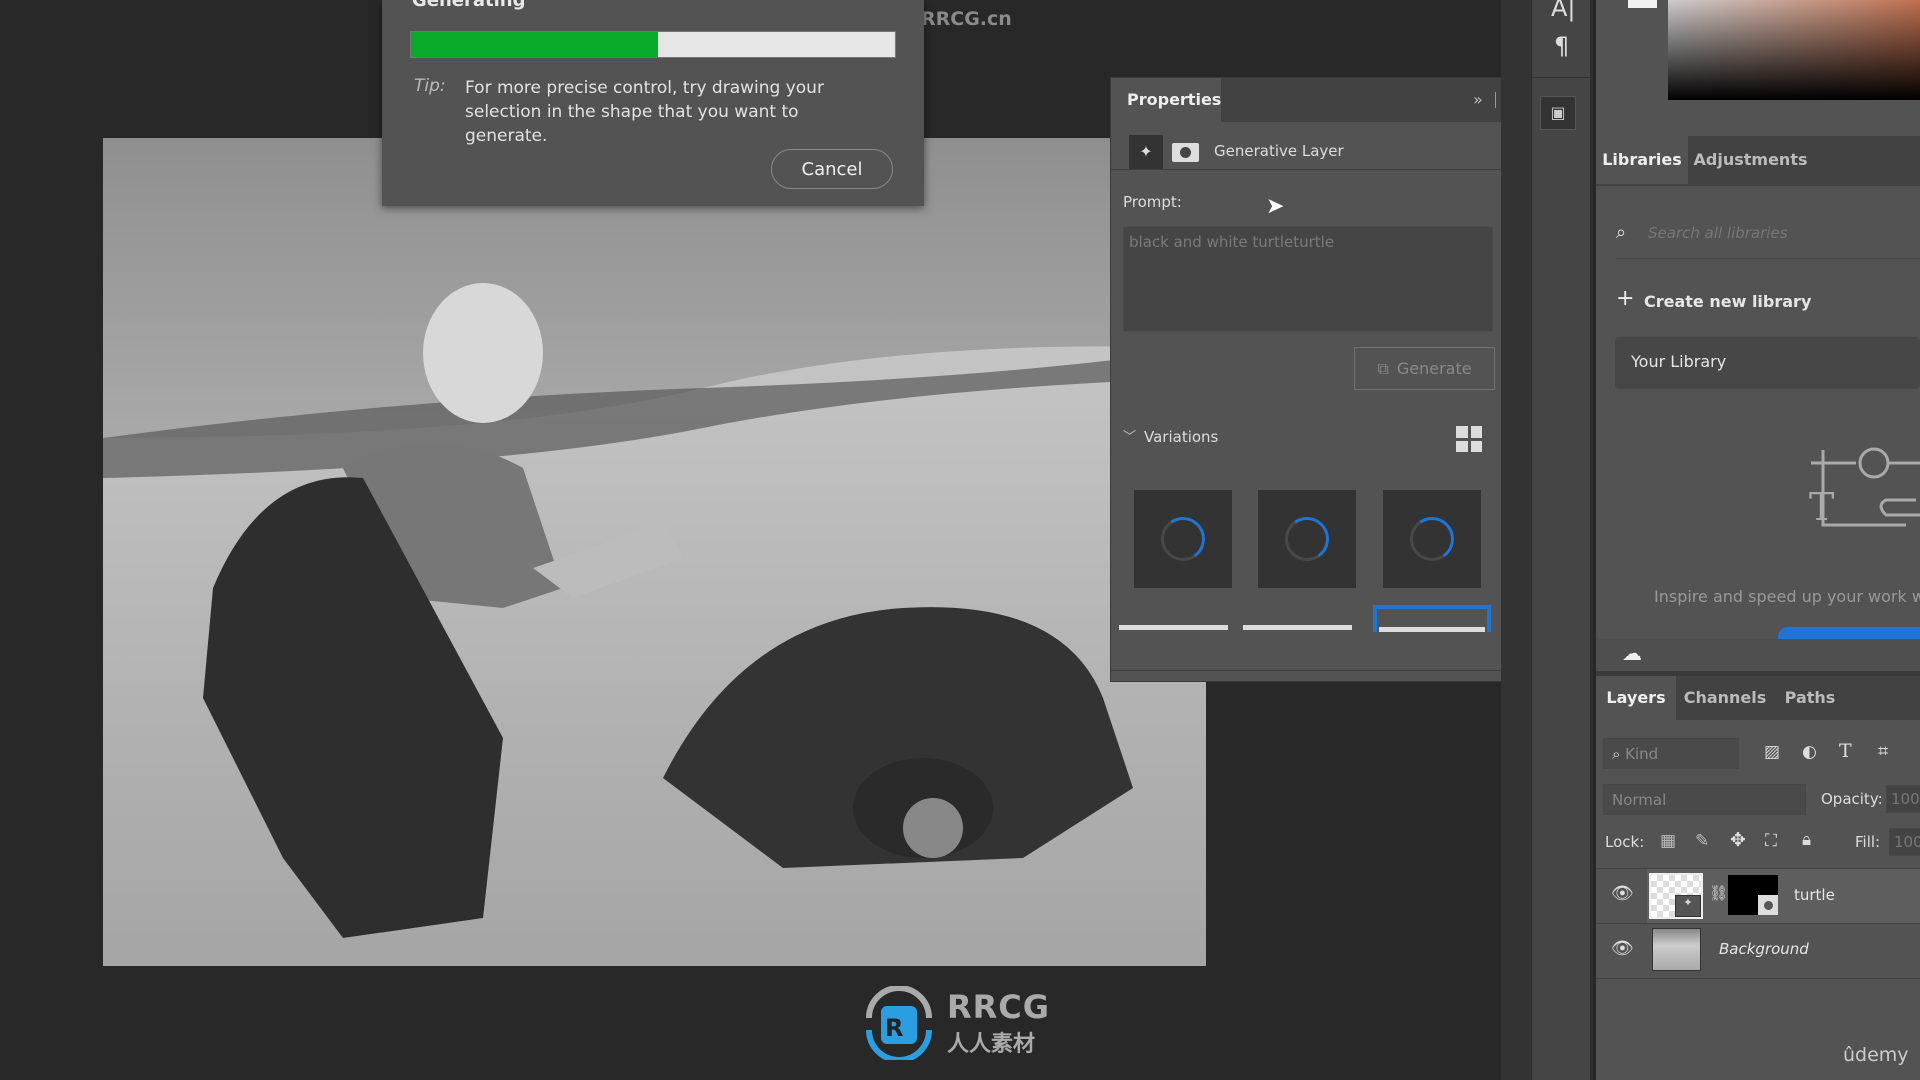  What do you see at coordinates (1767, 363) in the screenshot?
I see `your-library-item: Your Library` at bounding box center [1767, 363].